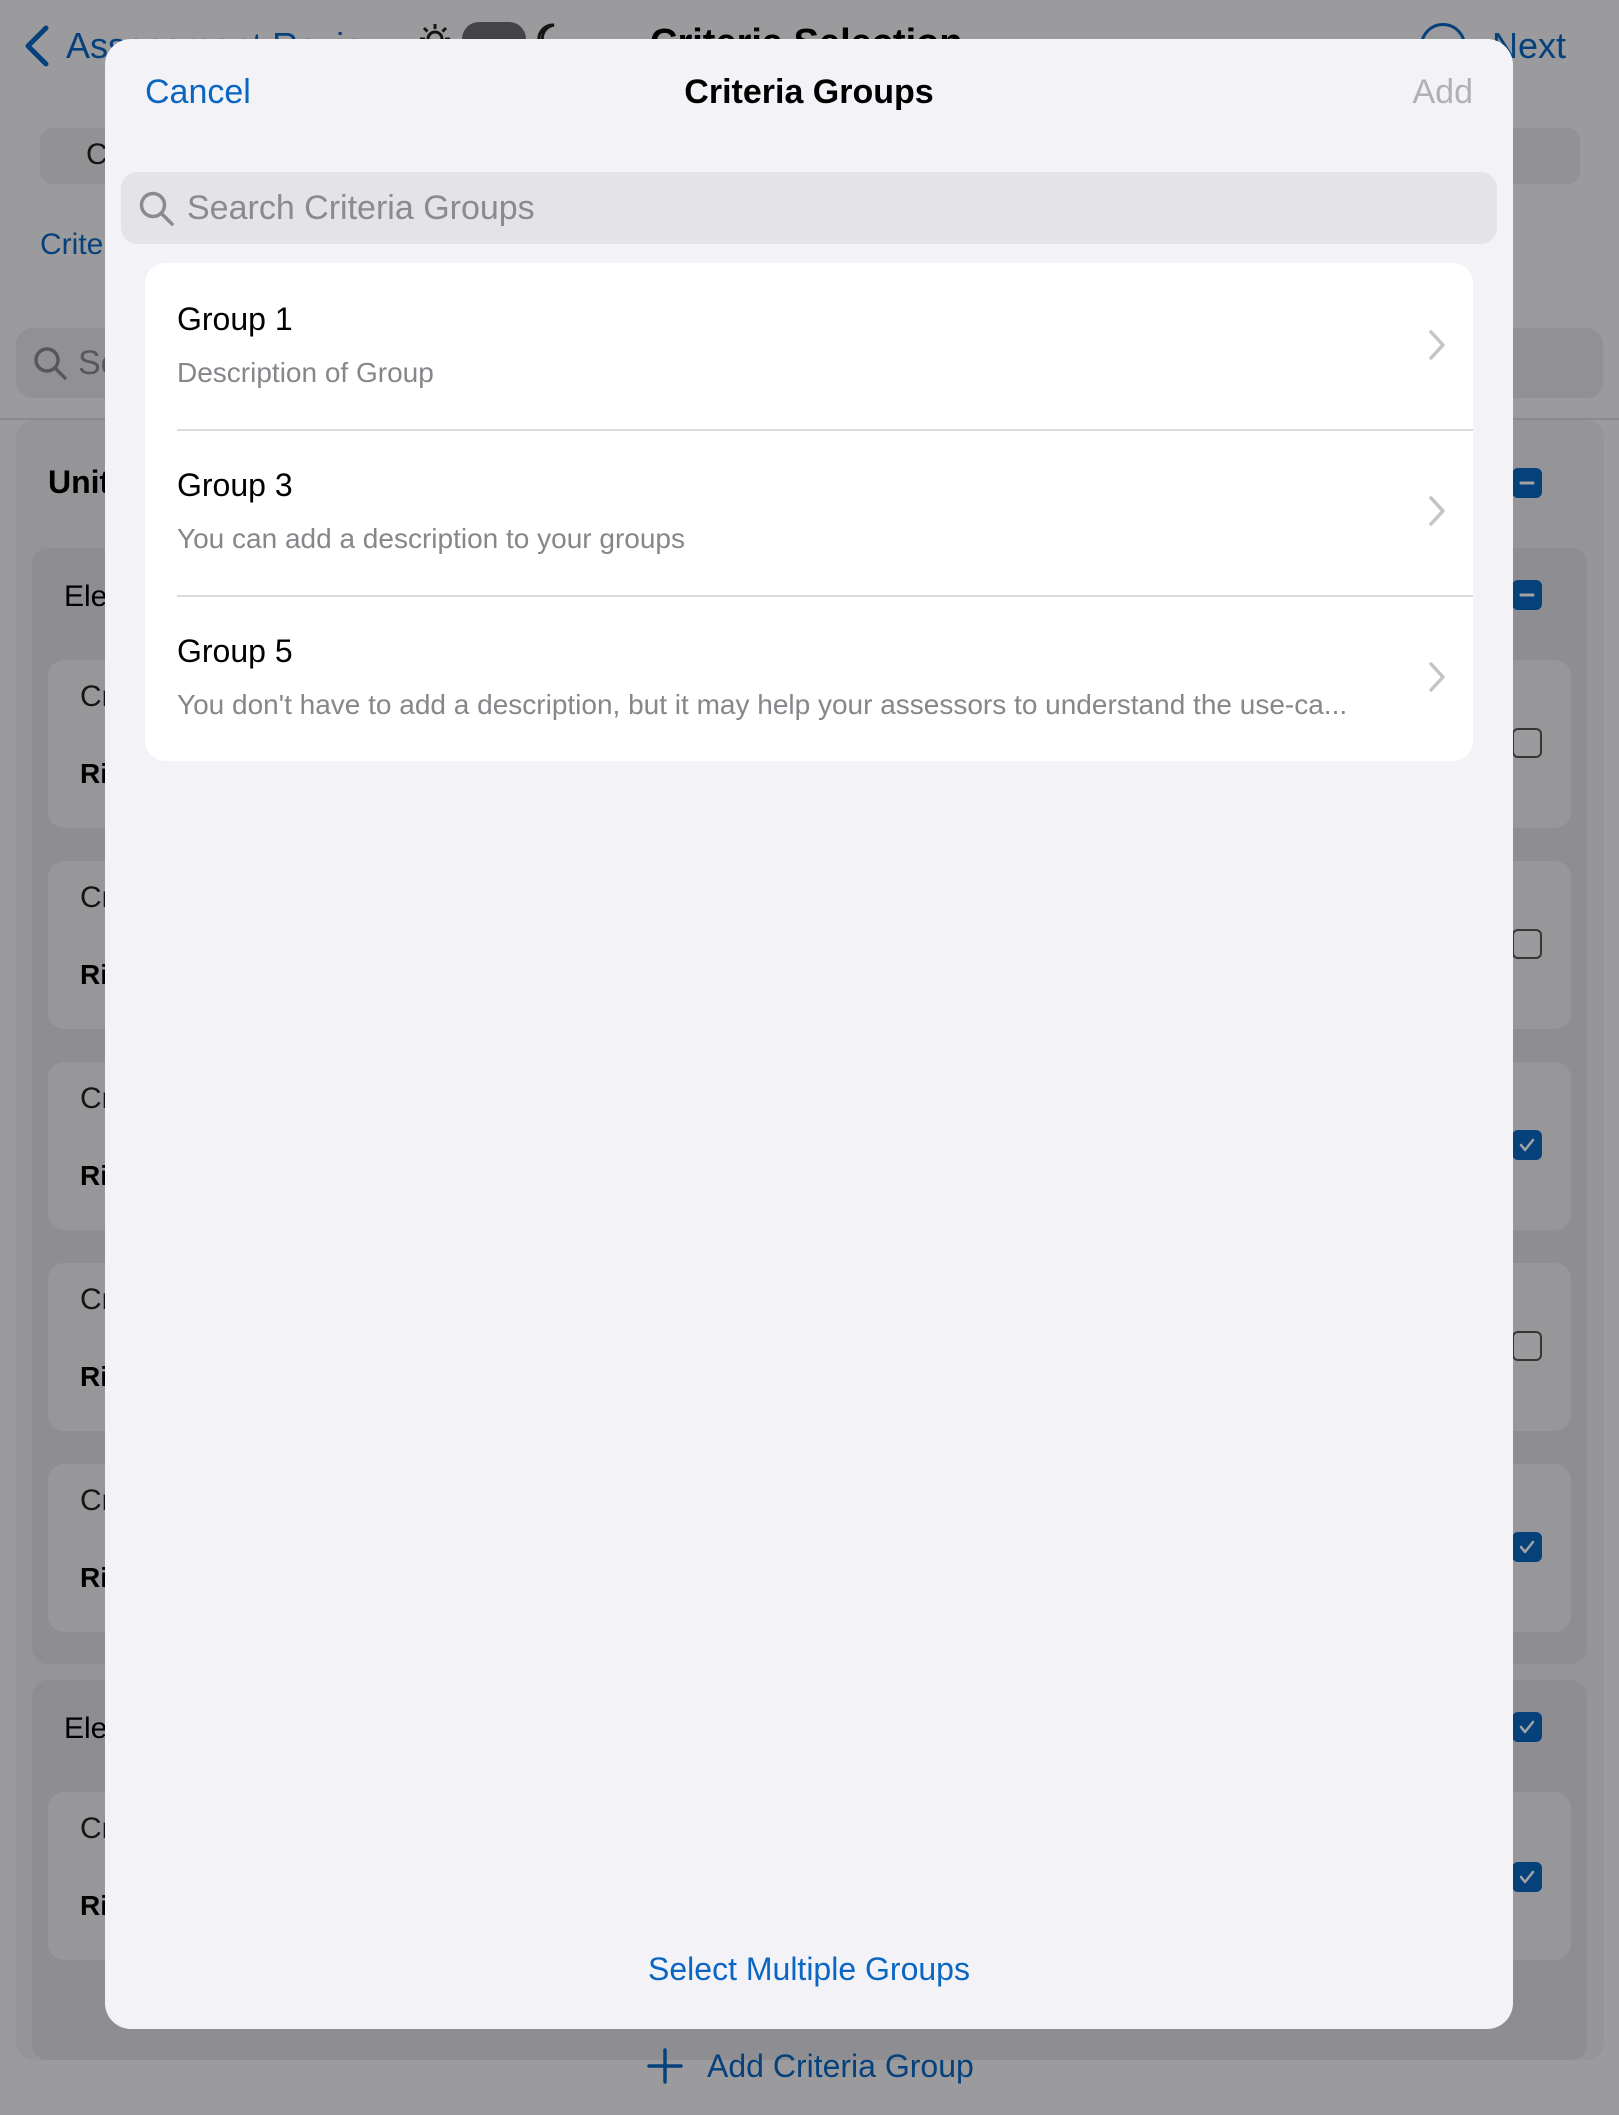 This screenshot has width=1619, height=2115. Describe the element at coordinates (235, 651) in the screenshot. I see `group-title: Group 5` at that location.